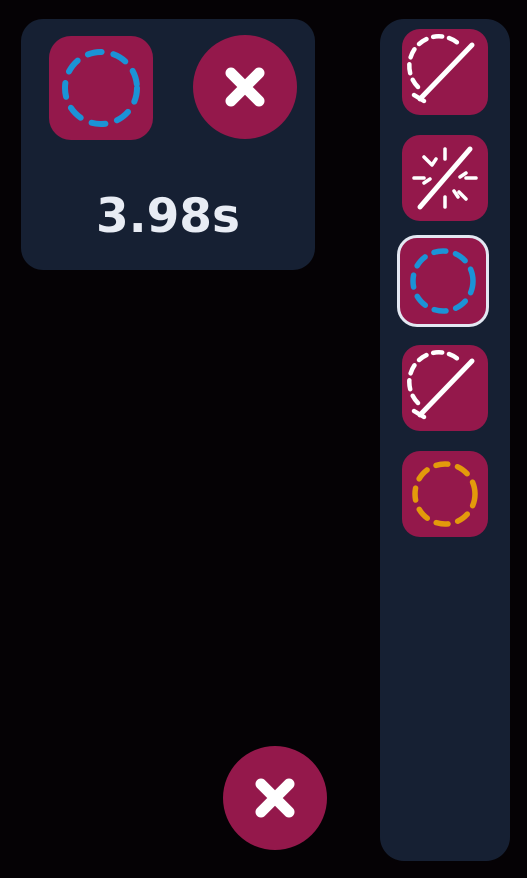  I want to click on tool-orange-circle, so click(445, 494).